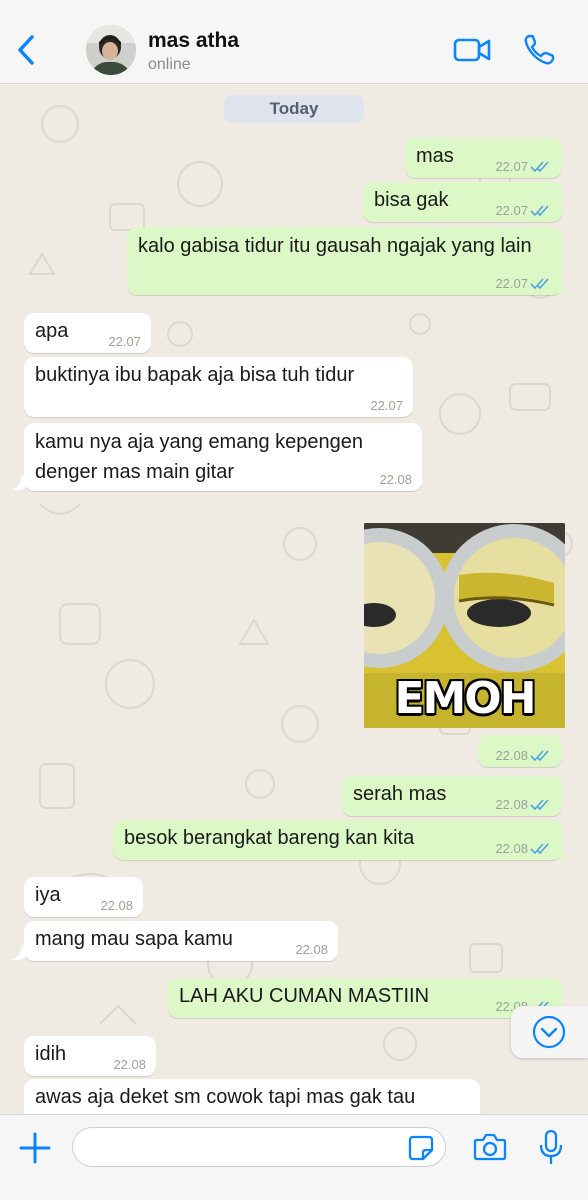  Describe the element at coordinates (472, 50) in the screenshot. I see `video-camera-icon` at that location.